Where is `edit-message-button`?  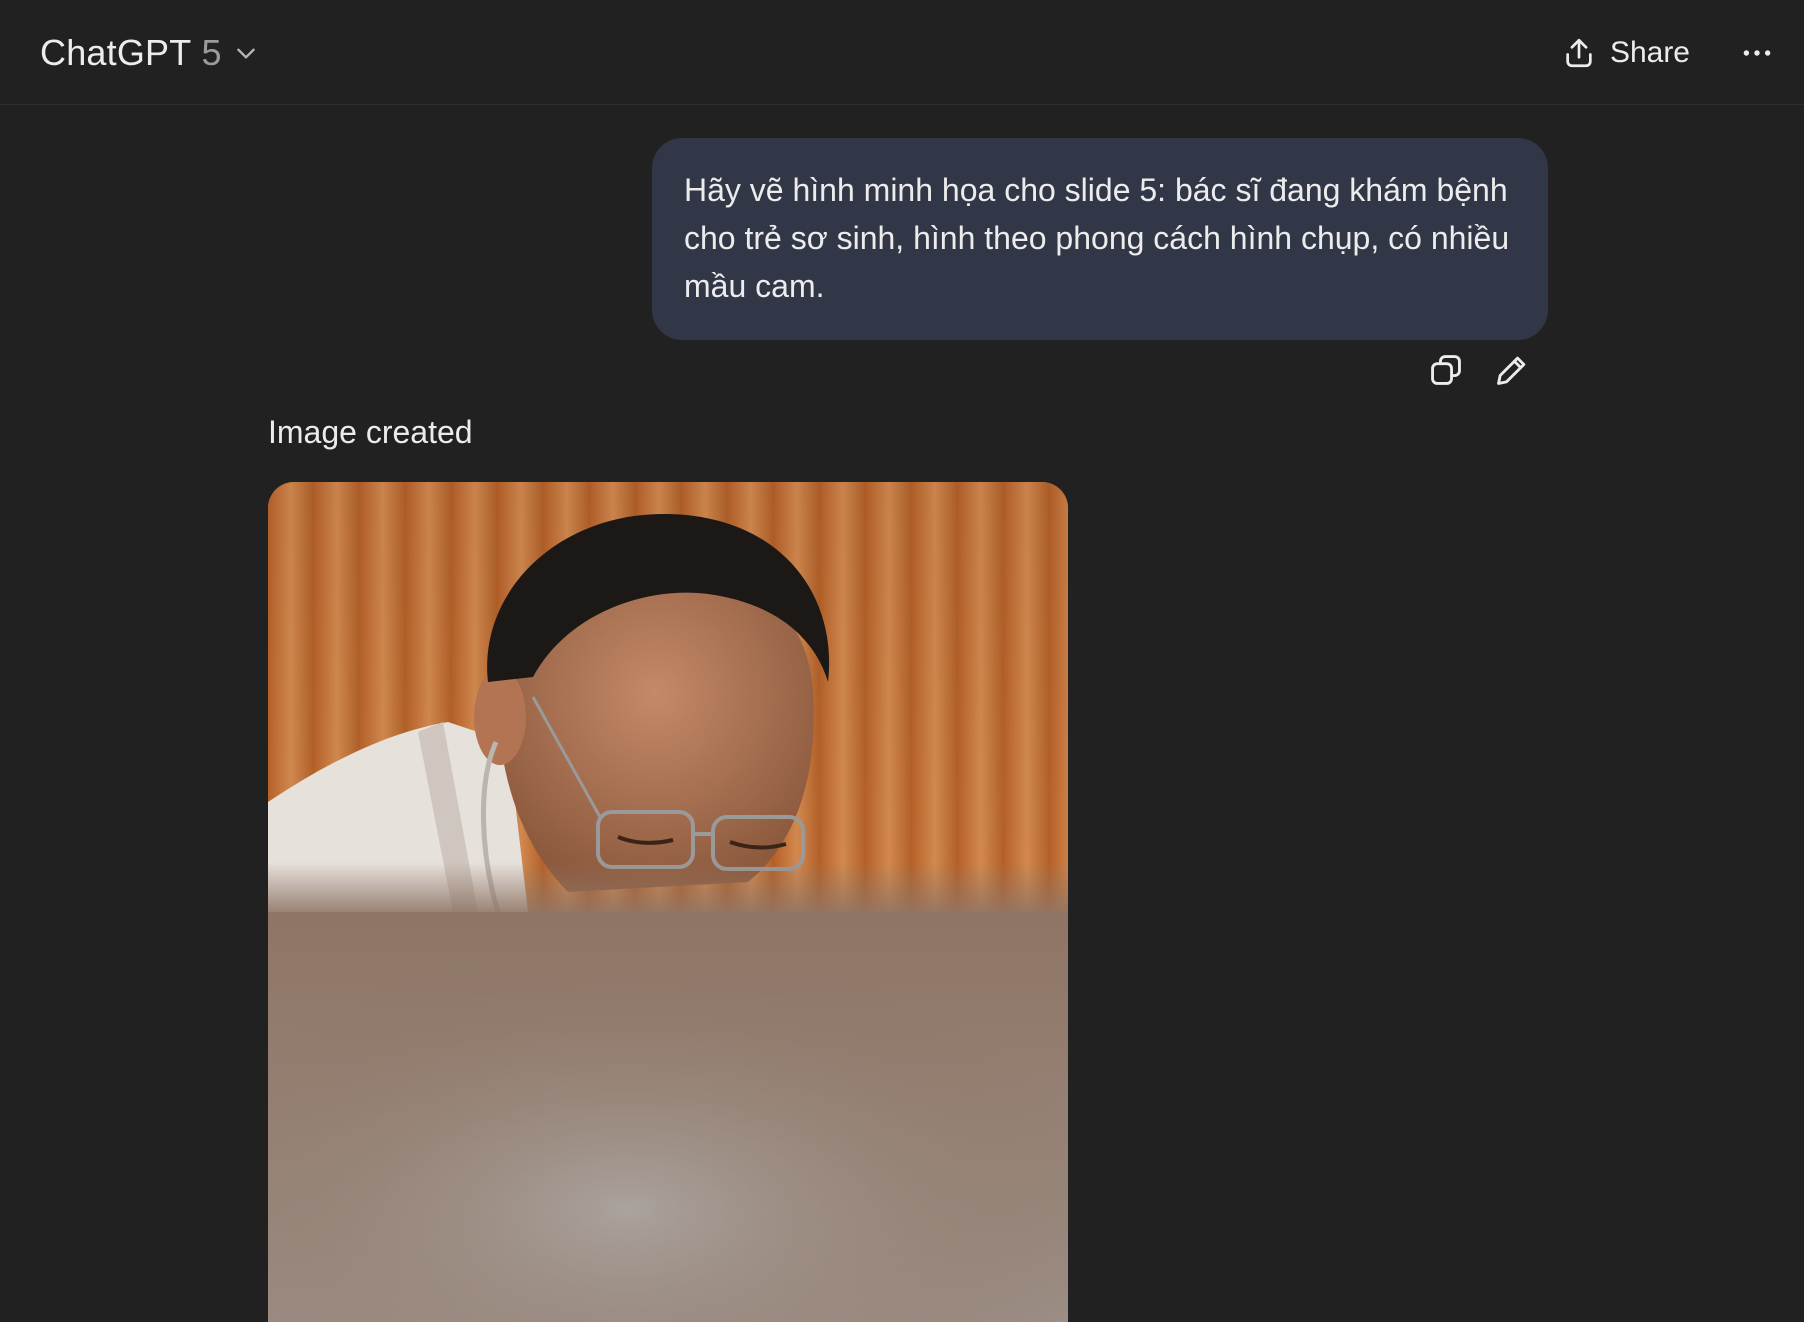 edit-message-button is located at coordinates (1512, 370).